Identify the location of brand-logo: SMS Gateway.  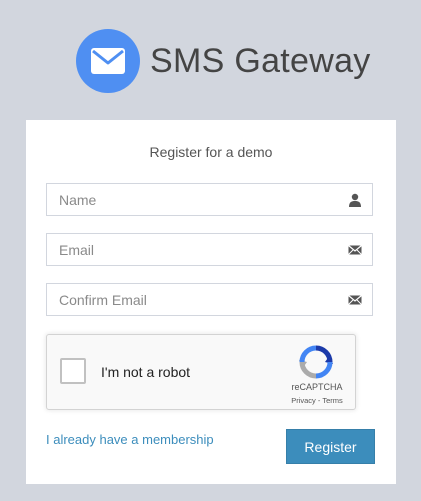
(223, 61).